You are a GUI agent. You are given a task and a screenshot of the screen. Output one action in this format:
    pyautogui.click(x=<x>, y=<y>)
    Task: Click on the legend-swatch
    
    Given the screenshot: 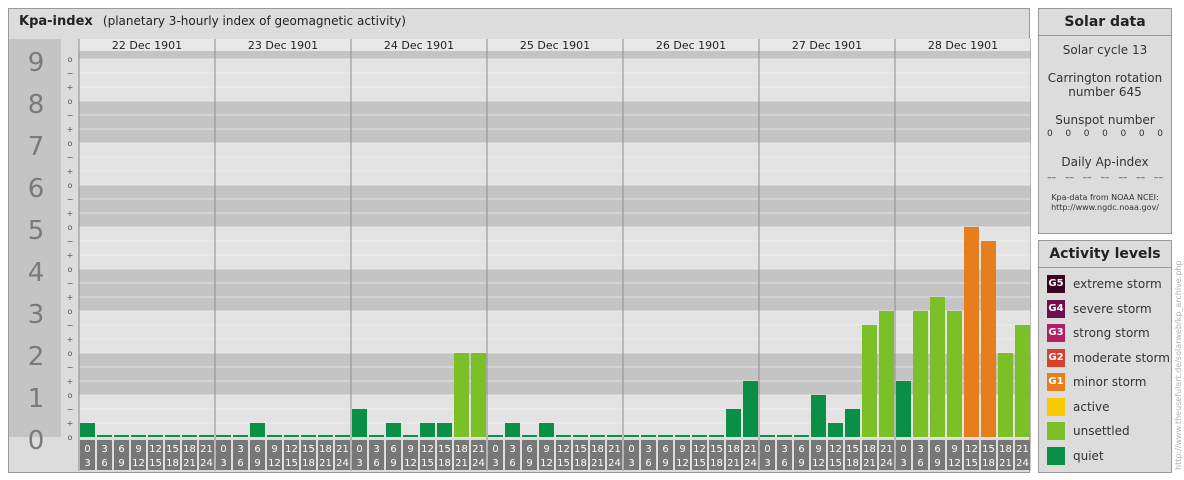 What is the action you would take?
    pyautogui.click(x=1056, y=406)
    